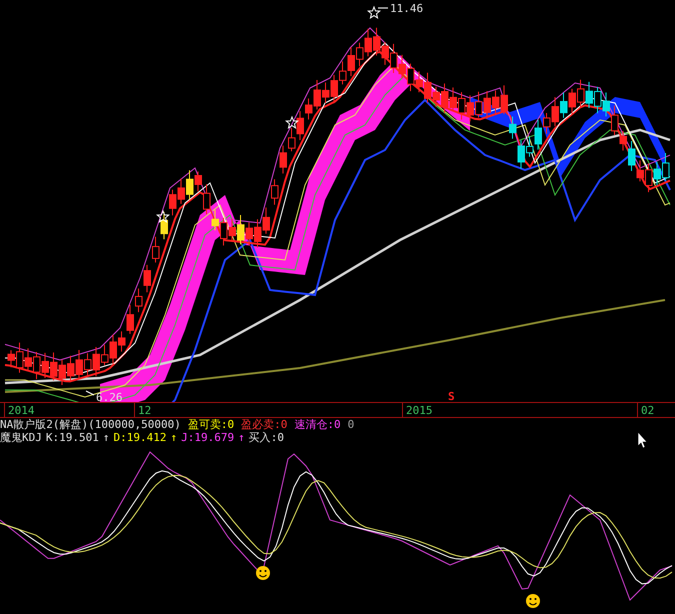 This screenshot has height=614, width=675. I want to click on mouse-cursor-icon, so click(643, 439).